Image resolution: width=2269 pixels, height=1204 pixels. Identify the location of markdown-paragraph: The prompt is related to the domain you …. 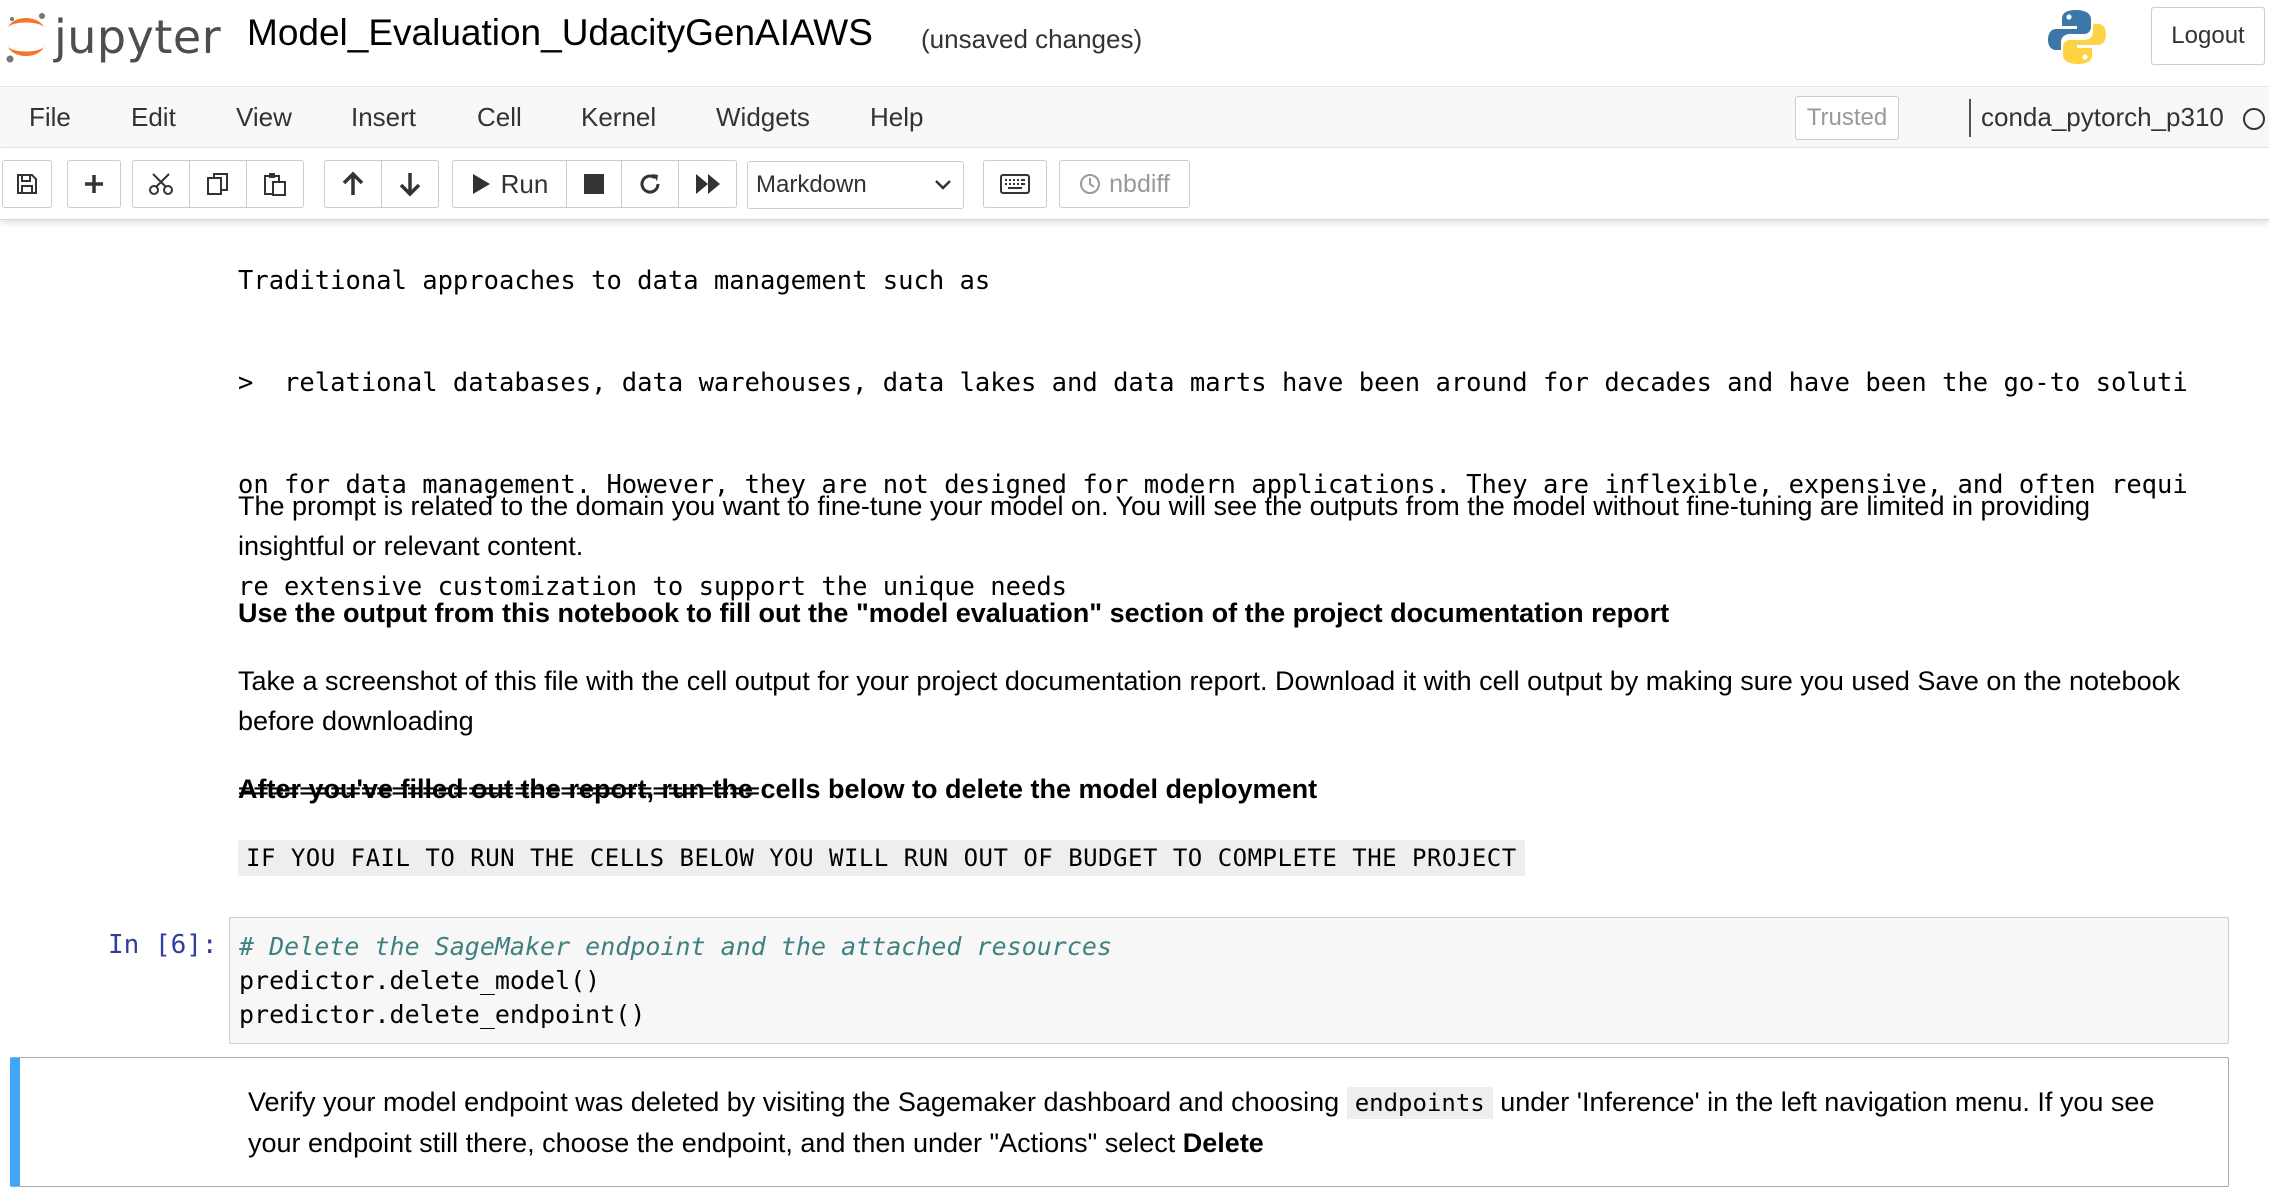
(1164, 526).